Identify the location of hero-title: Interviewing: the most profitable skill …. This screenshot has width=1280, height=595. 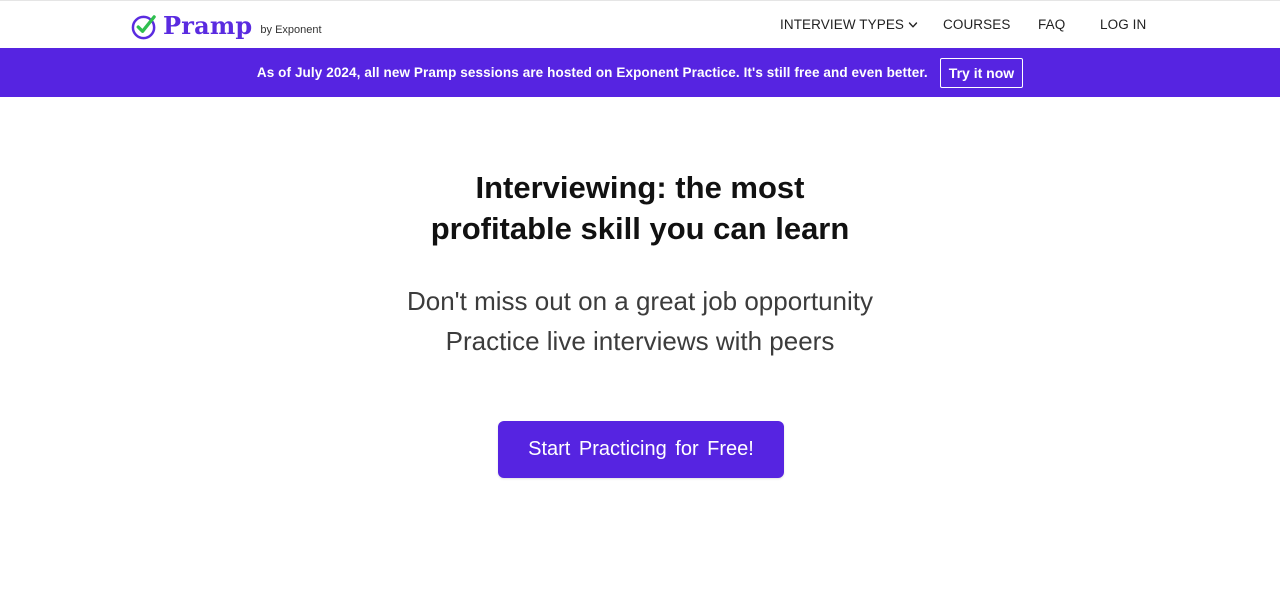
(640, 208).